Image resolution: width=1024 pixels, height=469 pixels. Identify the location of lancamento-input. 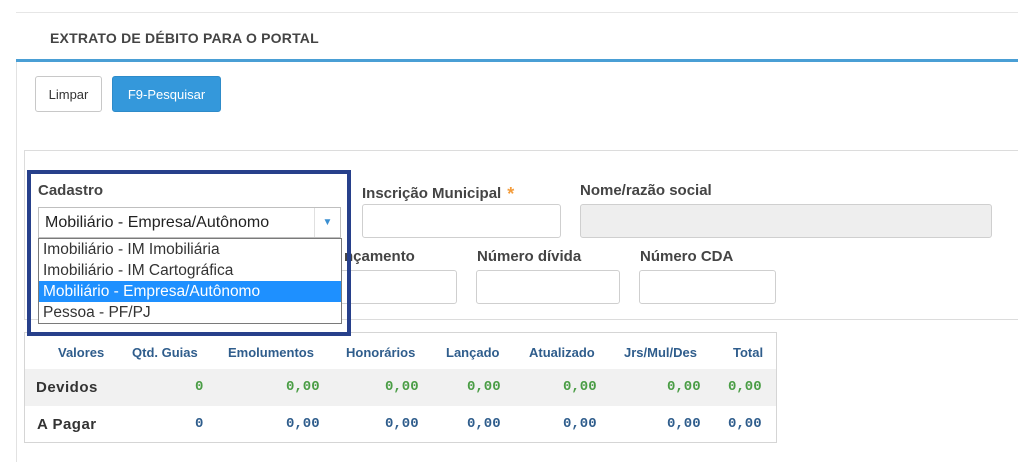
(398, 287).